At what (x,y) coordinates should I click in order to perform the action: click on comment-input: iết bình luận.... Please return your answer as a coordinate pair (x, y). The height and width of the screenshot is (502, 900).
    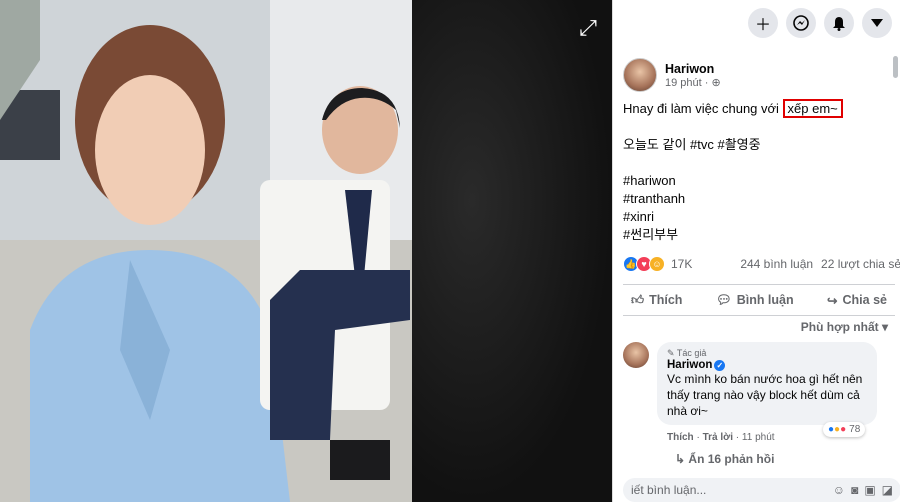
    Looking at the image, I should click on (668, 490).